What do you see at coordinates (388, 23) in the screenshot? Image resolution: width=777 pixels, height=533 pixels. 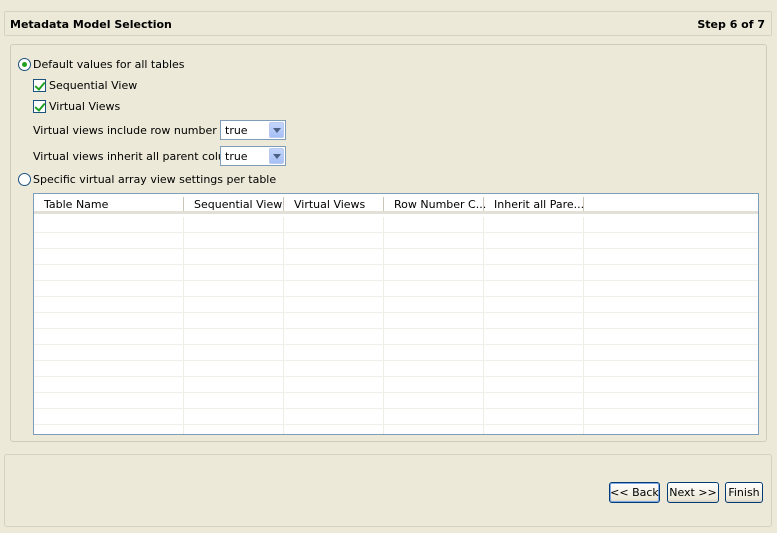 I see `wizard-header: Metadata Model Selection Step 6 of 7` at bounding box center [388, 23].